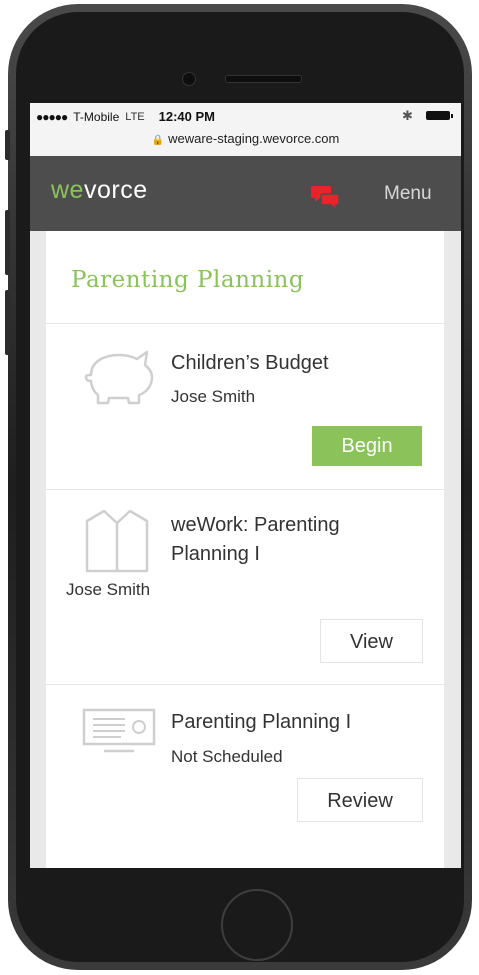  Describe the element at coordinates (245, 407) in the screenshot. I see `list-item-childrens-budget: Children’s Budget Jose Smith Begin` at that location.